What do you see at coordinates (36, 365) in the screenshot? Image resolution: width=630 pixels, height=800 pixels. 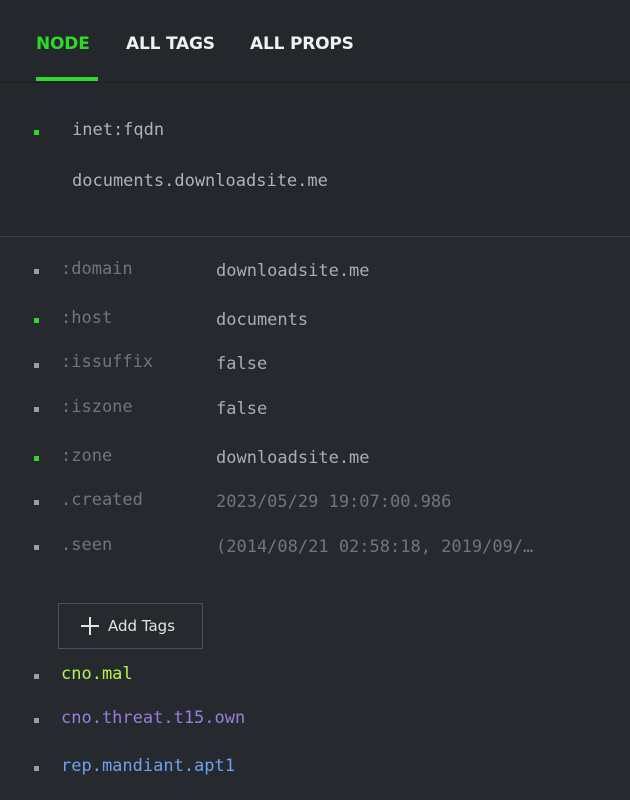 I see `prop-bullet-issuffix` at bounding box center [36, 365].